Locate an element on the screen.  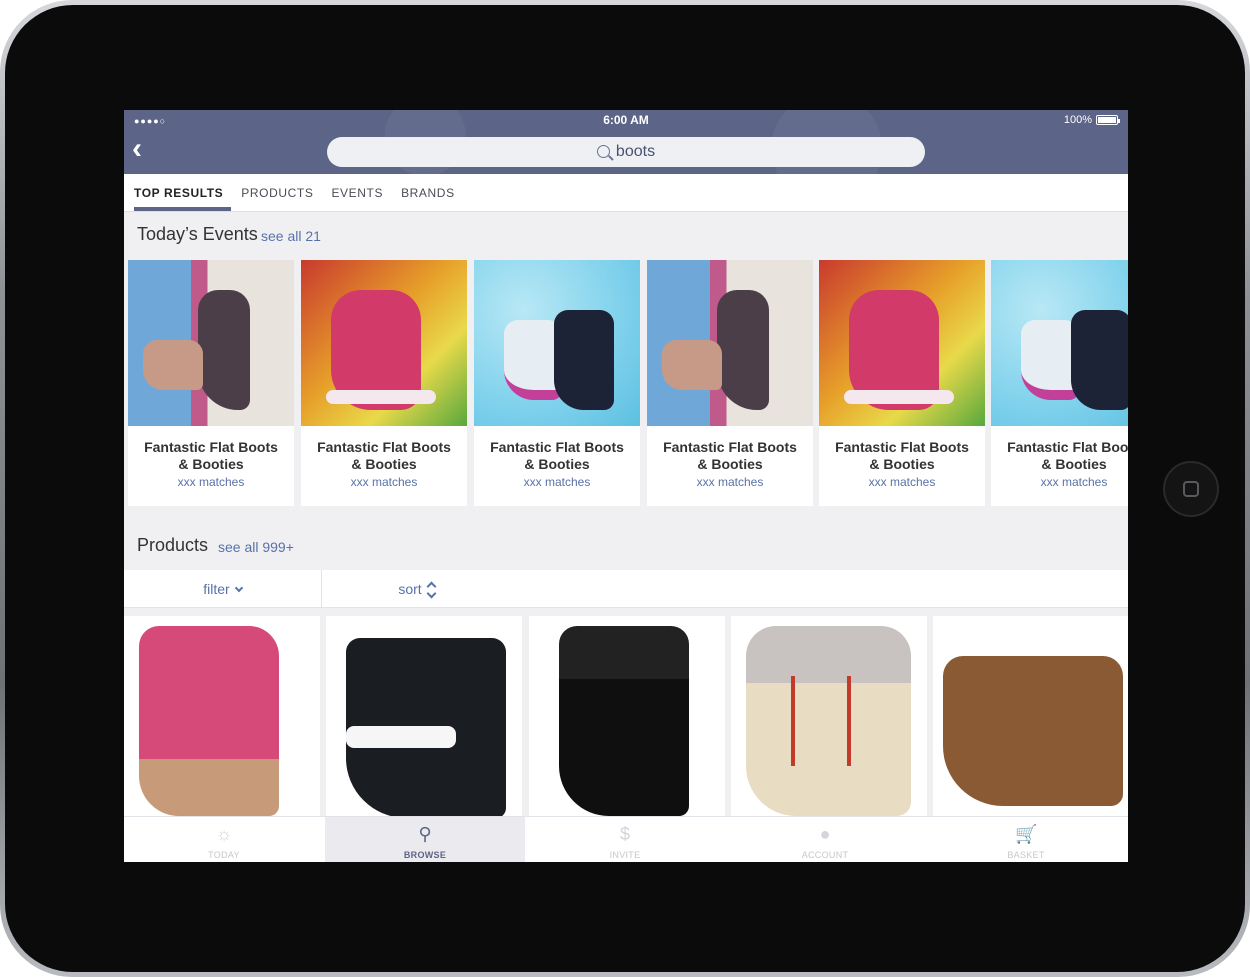
account-icon: ● is located at coordinates (825, 834).